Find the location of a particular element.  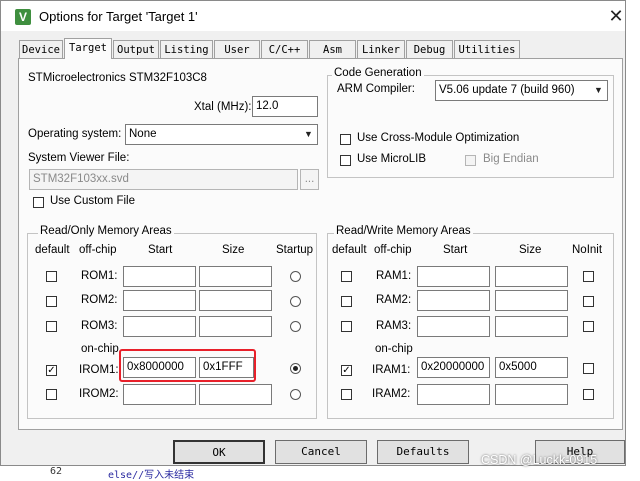

tab-target: Target is located at coordinates (88, 48).